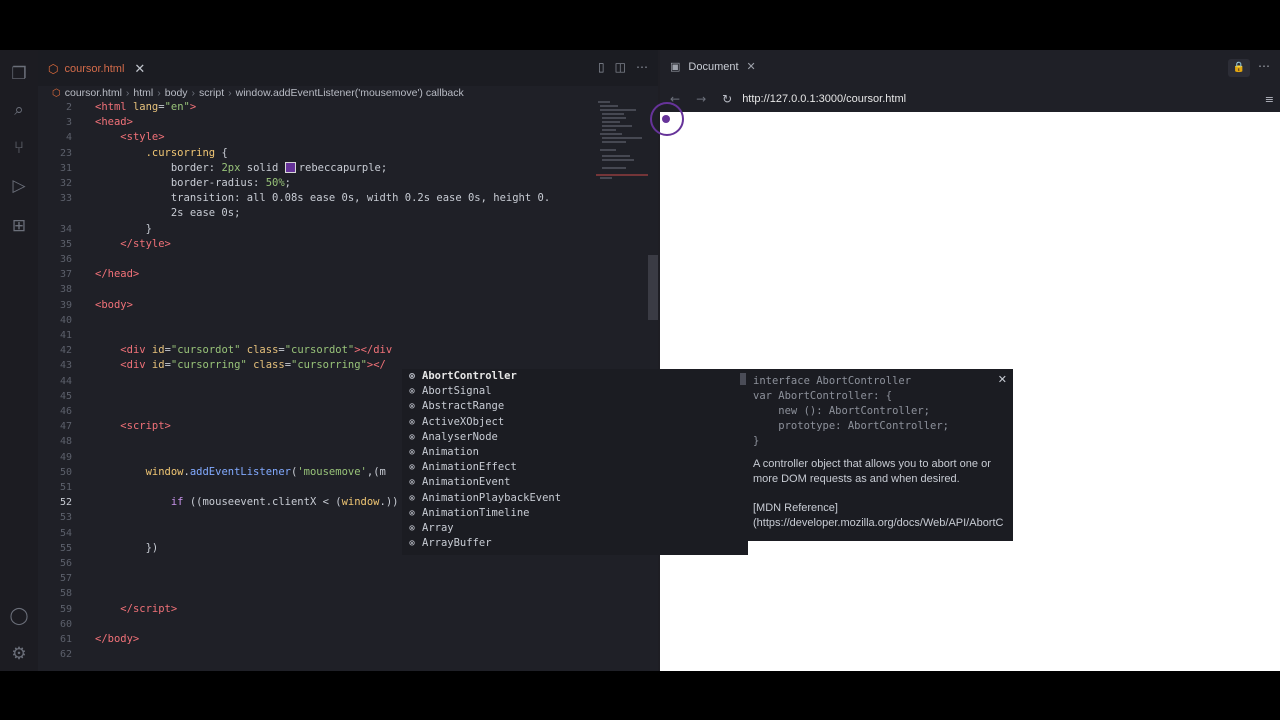 The image size is (1280, 720). What do you see at coordinates (575, 437) in the screenshot?
I see `suggestion-item: ⊗ AnalyserNode` at bounding box center [575, 437].